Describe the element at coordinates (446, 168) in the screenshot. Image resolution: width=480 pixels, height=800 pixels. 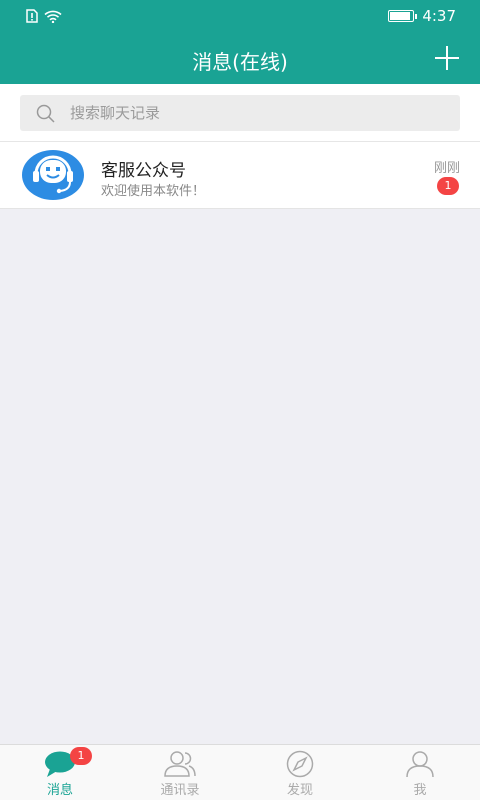
I see `conversation-time: 刚刚` at that location.